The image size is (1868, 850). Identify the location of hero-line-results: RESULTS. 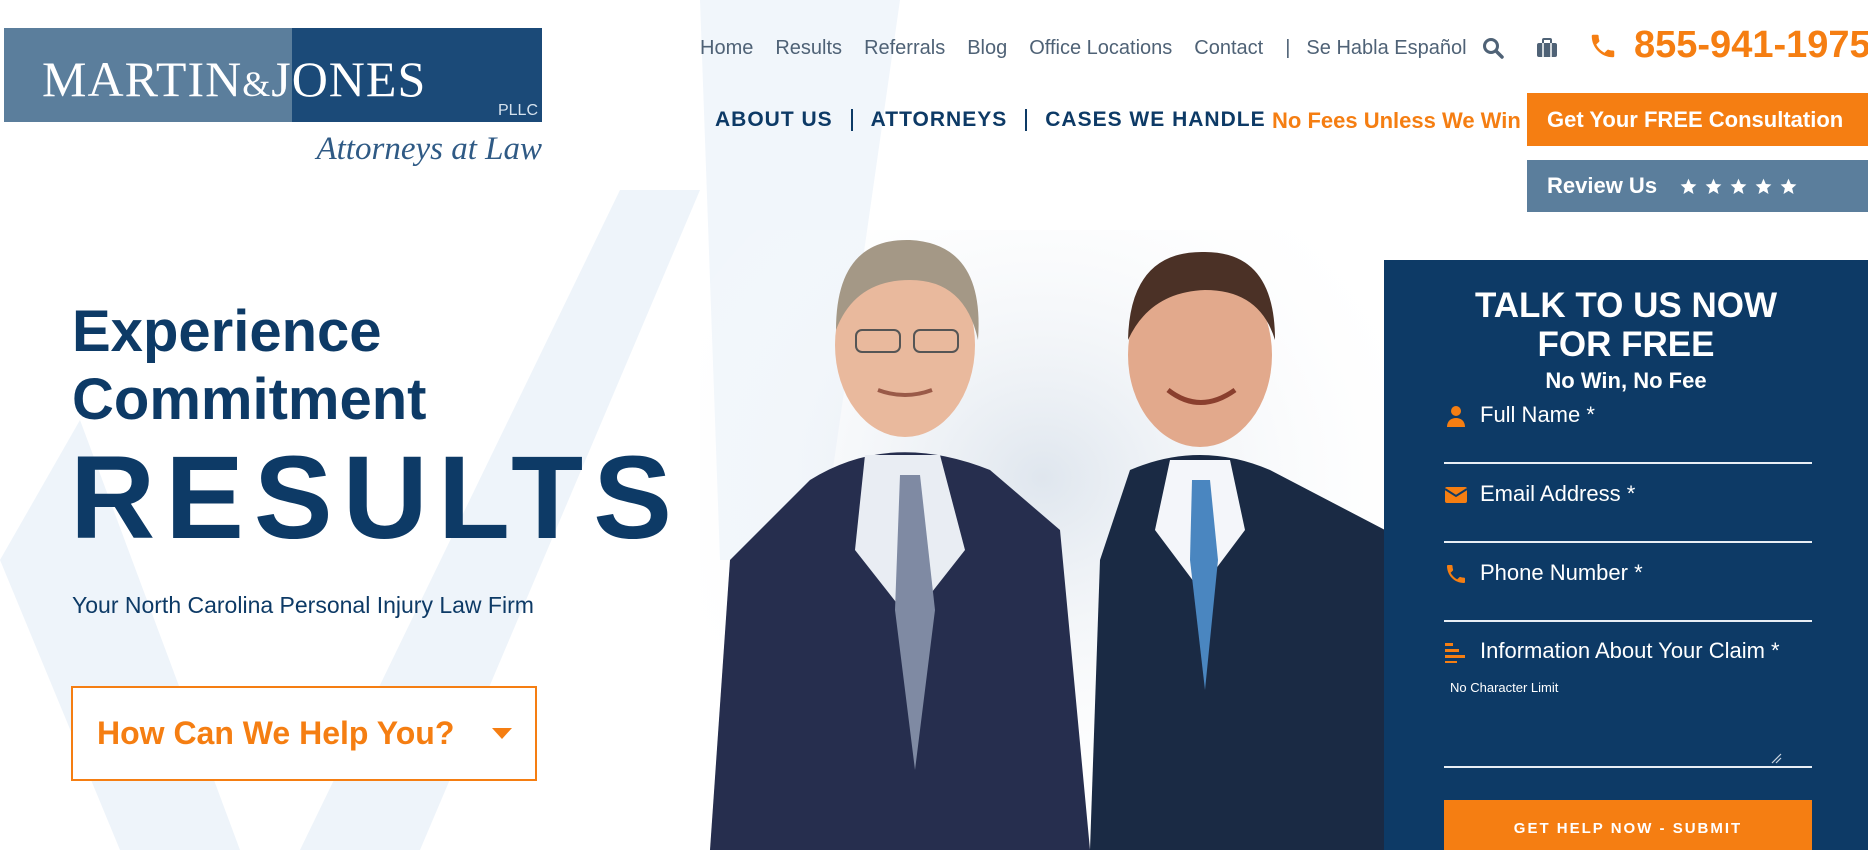
(376, 498).